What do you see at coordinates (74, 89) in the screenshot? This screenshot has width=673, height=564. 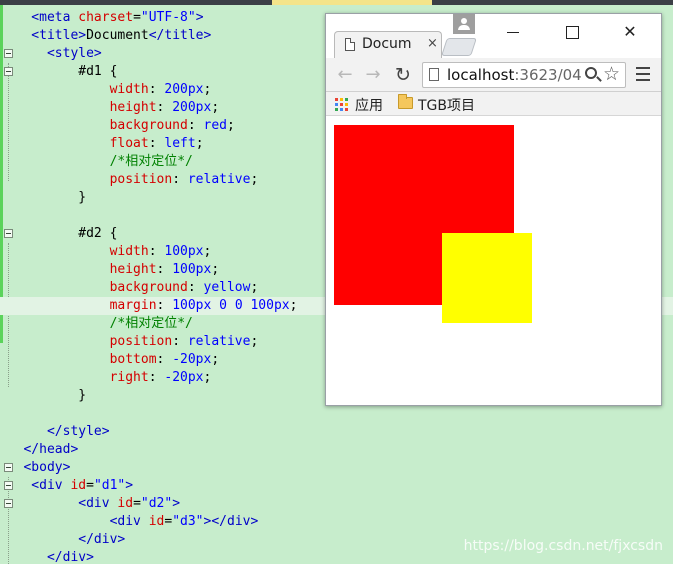 I see `code-token: width` at bounding box center [74, 89].